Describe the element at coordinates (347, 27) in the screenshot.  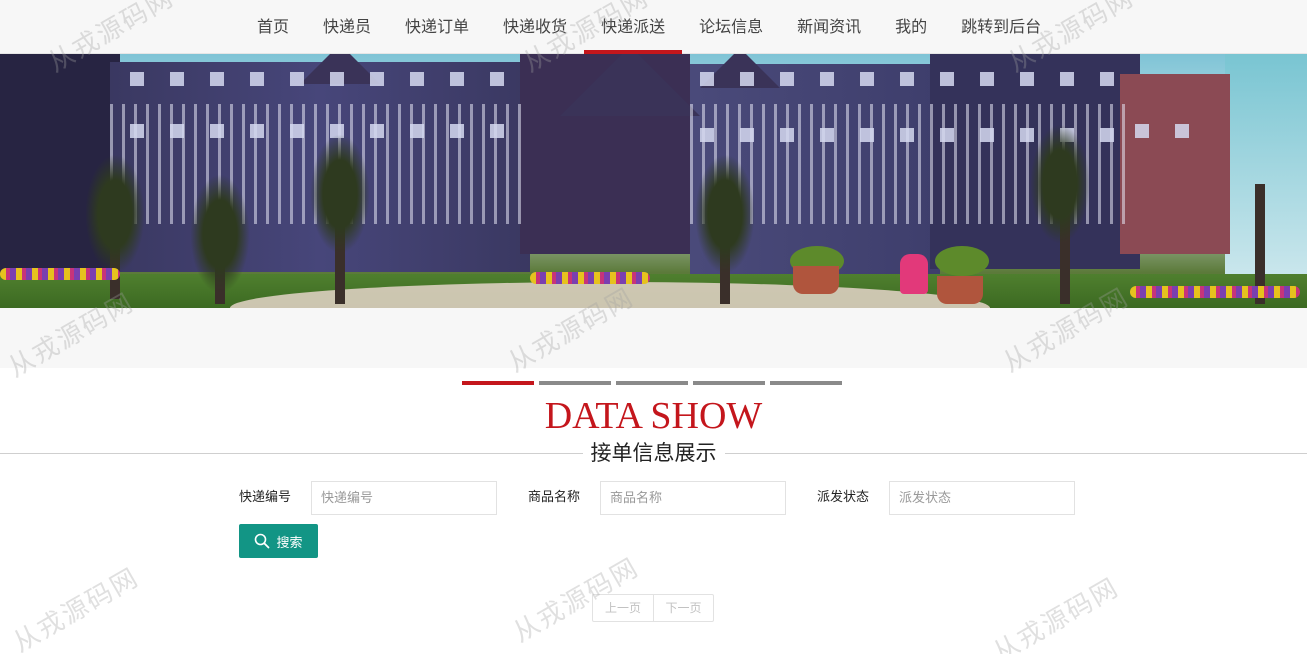
I see `nav-item-courier: 快递员` at that location.